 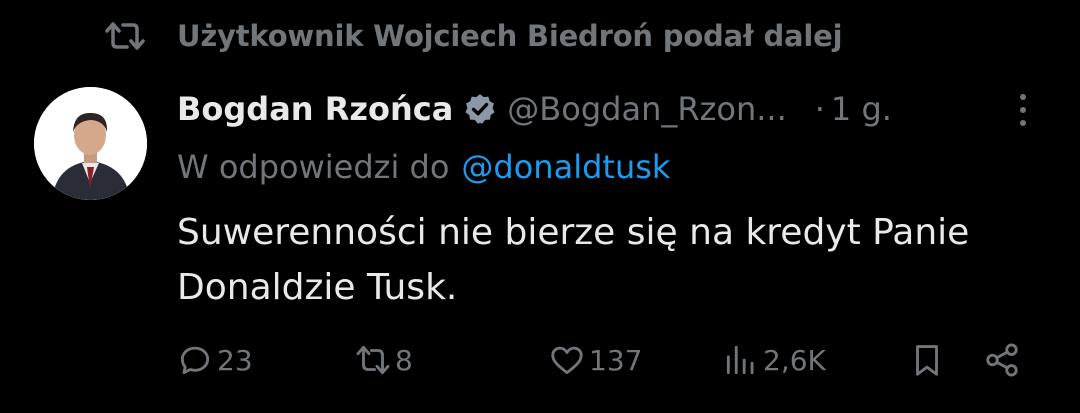 I want to click on action-bar: 23 8 137 2,6K, so click(x=605, y=360).